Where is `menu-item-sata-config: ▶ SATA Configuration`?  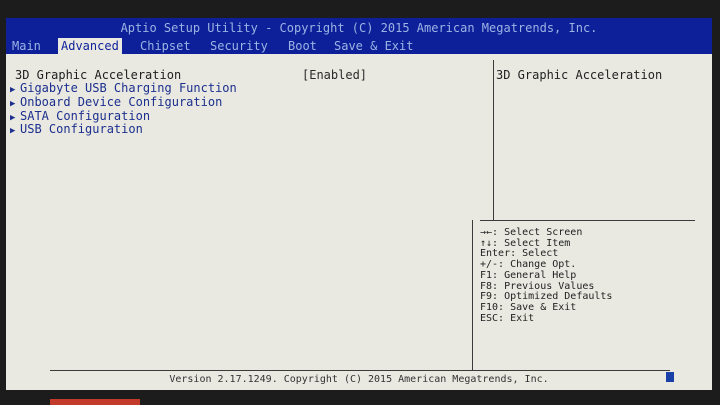 menu-item-sata-config: ▶ SATA Configuration is located at coordinates (80, 116).